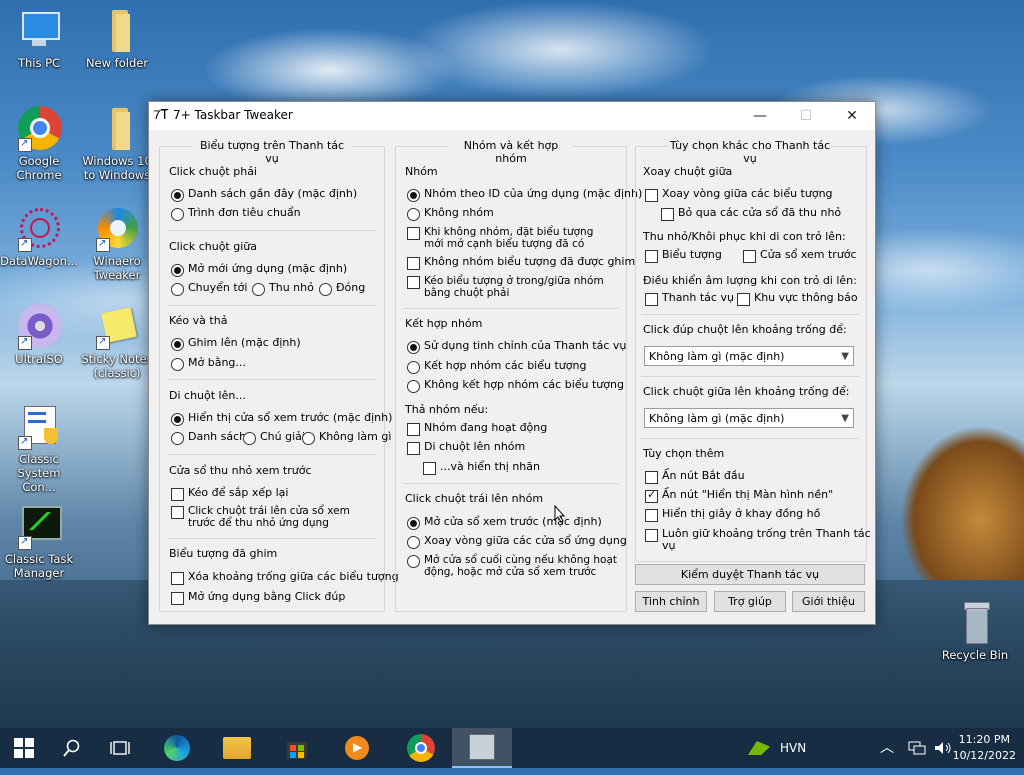 The height and width of the screenshot is (775, 1024). I want to click on section-label: Click chuột giữa lên khoảng trống để:, so click(746, 391).